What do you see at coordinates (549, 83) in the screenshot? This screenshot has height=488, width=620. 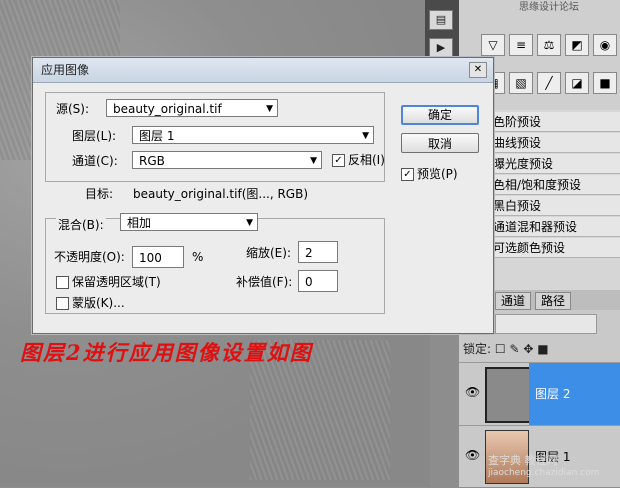 I see `posterize-icon: ╱` at bounding box center [549, 83].